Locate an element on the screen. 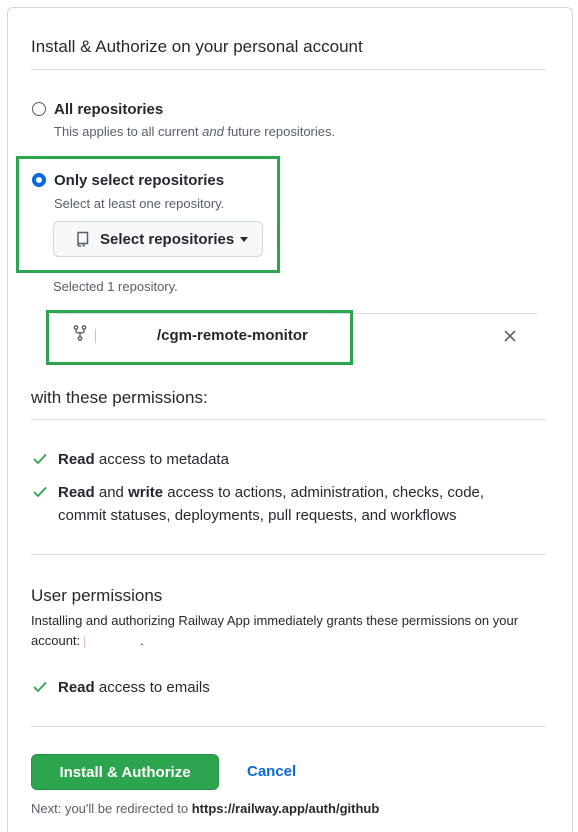 This screenshot has width=578, height=832. permission-metadata: Read access to metadata is located at coordinates (143, 459).